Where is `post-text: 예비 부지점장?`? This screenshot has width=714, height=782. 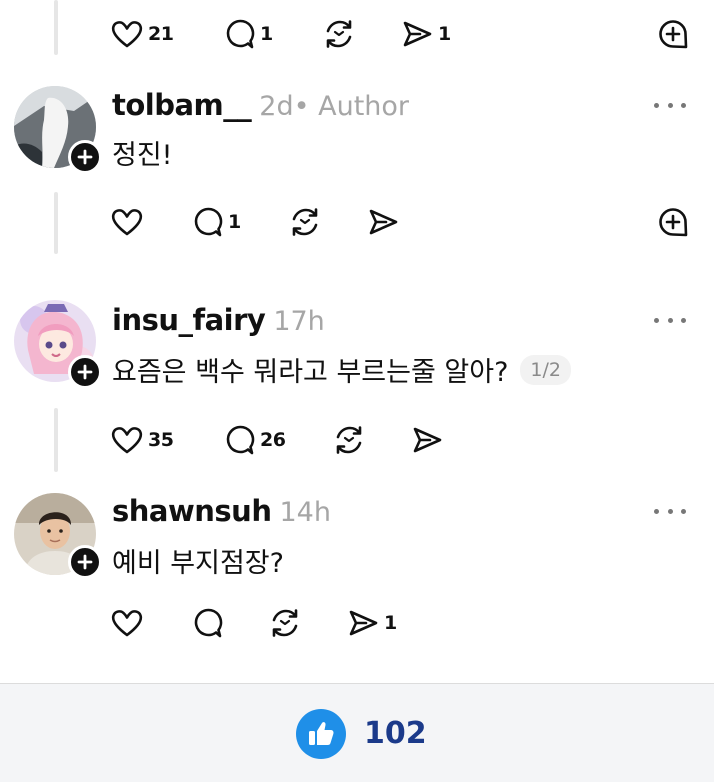 post-text: 예비 부지점장? is located at coordinates (198, 560).